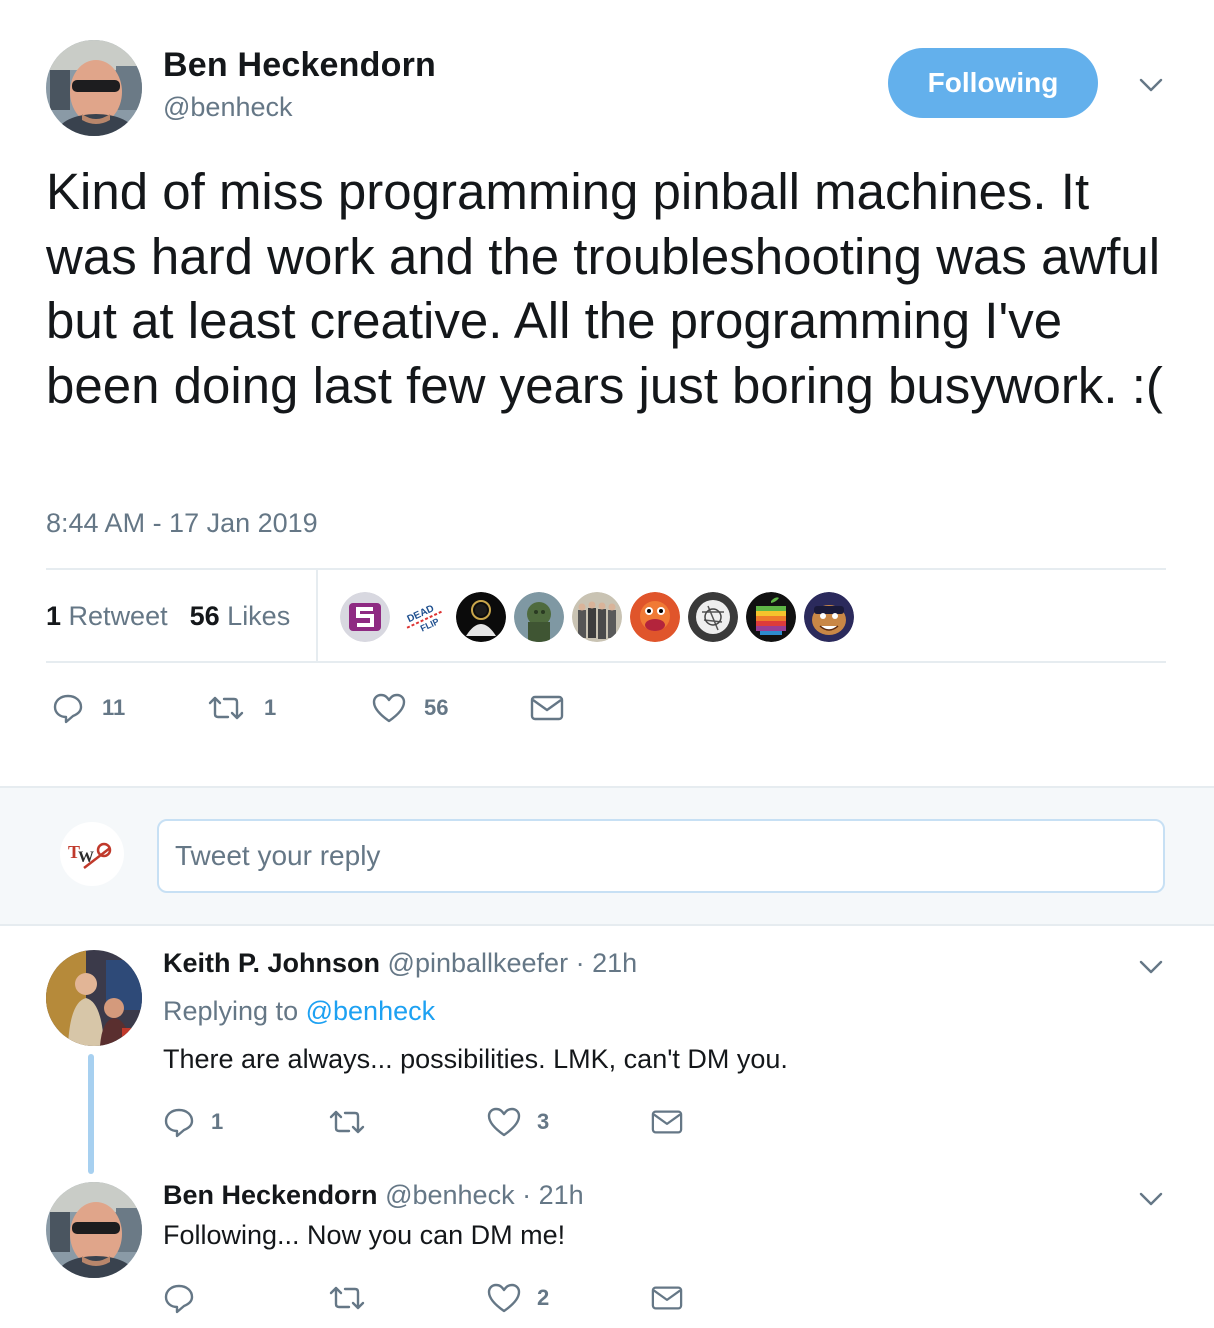 Image resolution: width=1214 pixels, height=1328 pixels. I want to click on reply-actions: 2, so click(425, 1298).